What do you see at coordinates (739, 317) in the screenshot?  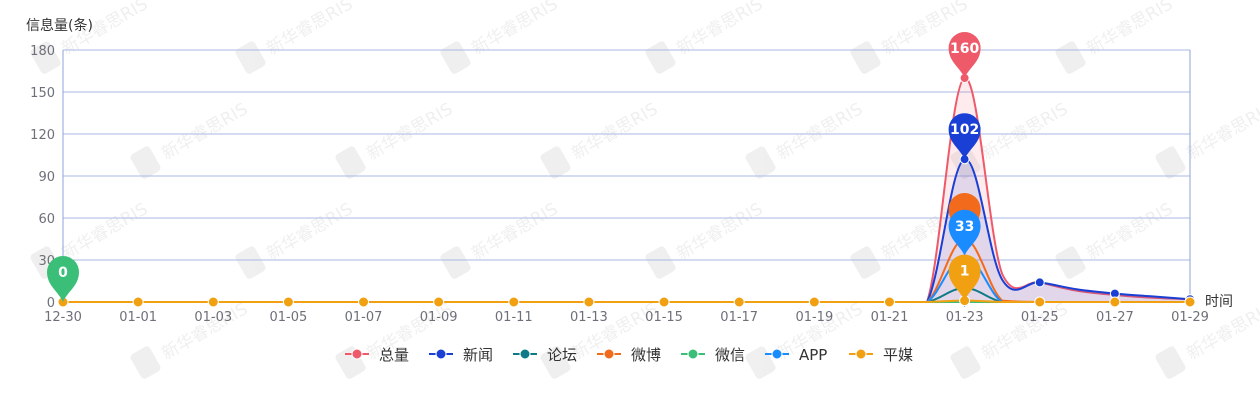 I see `x-tick-label: 01-17` at bounding box center [739, 317].